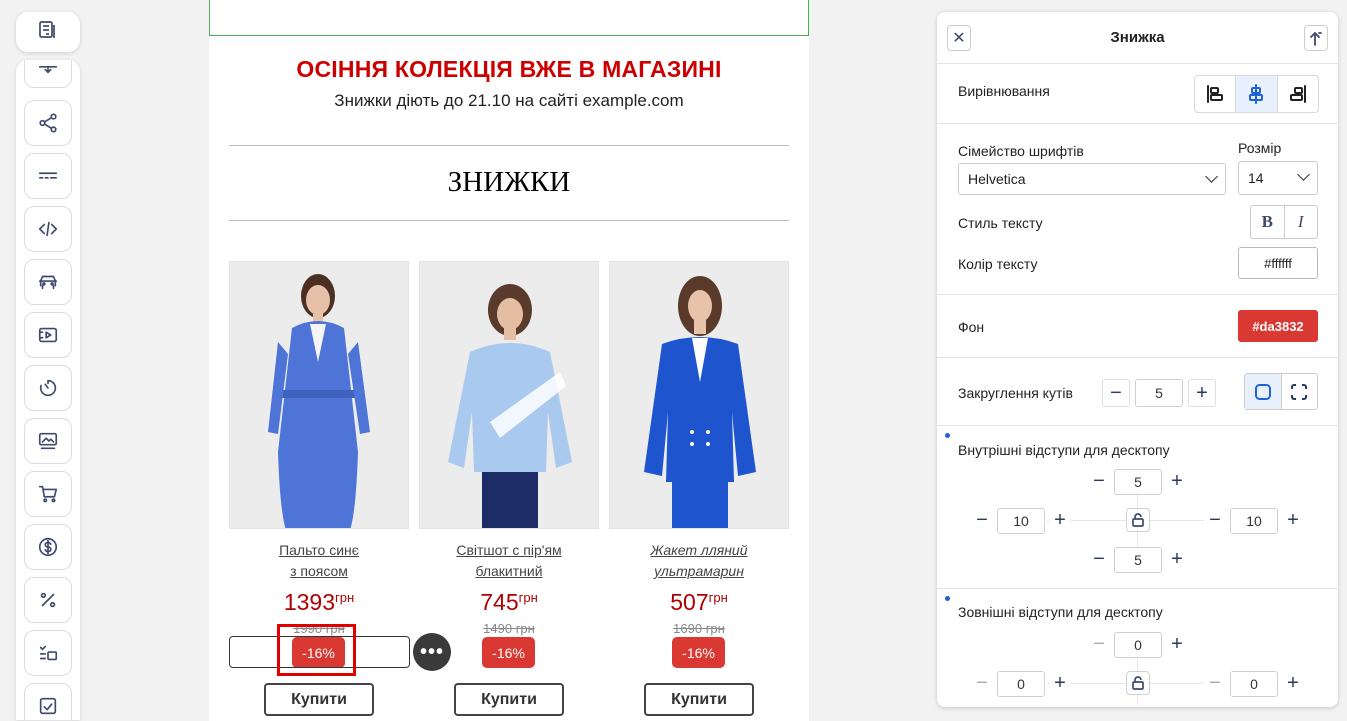 This screenshot has width=1347, height=721. Describe the element at coordinates (1137, 37) in the screenshot. I see `panel-title: Знижка` at that location.